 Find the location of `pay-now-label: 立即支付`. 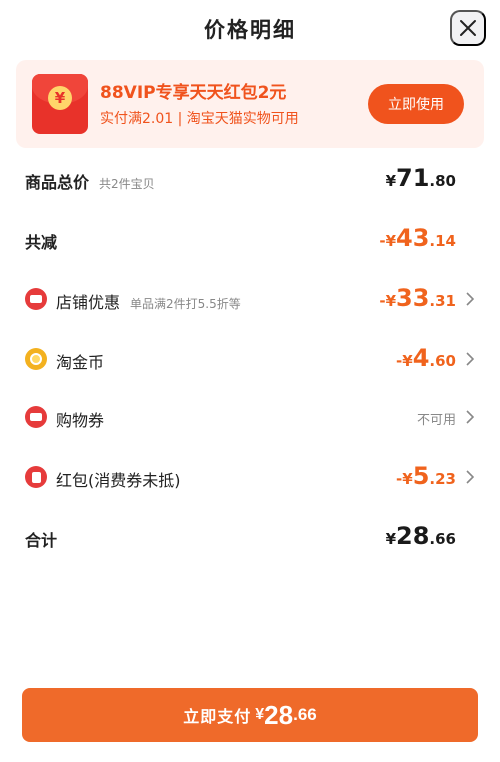

pay-now-label: 立即支付 is located at coordinates (217, 717).